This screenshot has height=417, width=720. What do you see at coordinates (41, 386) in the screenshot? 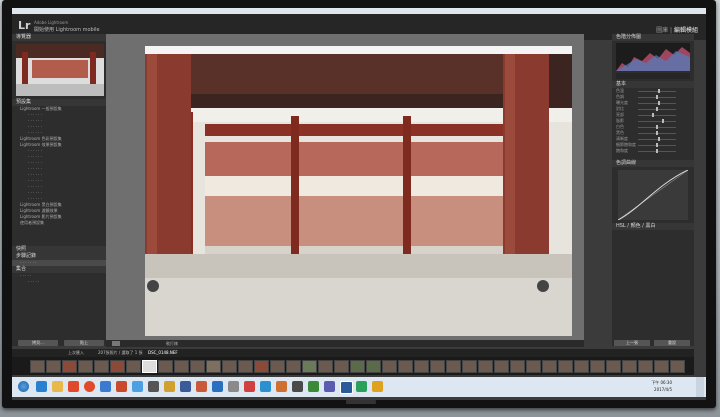
I see `ie-icon` at bounding box center [41, 386].